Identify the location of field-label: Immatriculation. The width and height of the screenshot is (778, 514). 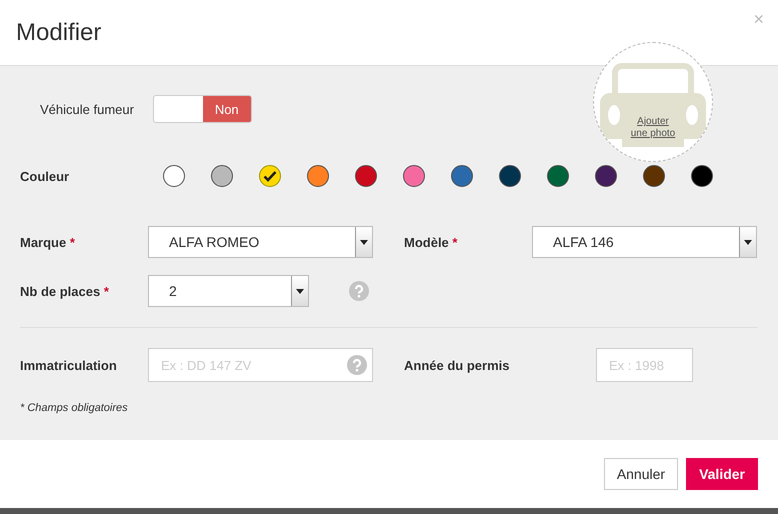
(69, 365).